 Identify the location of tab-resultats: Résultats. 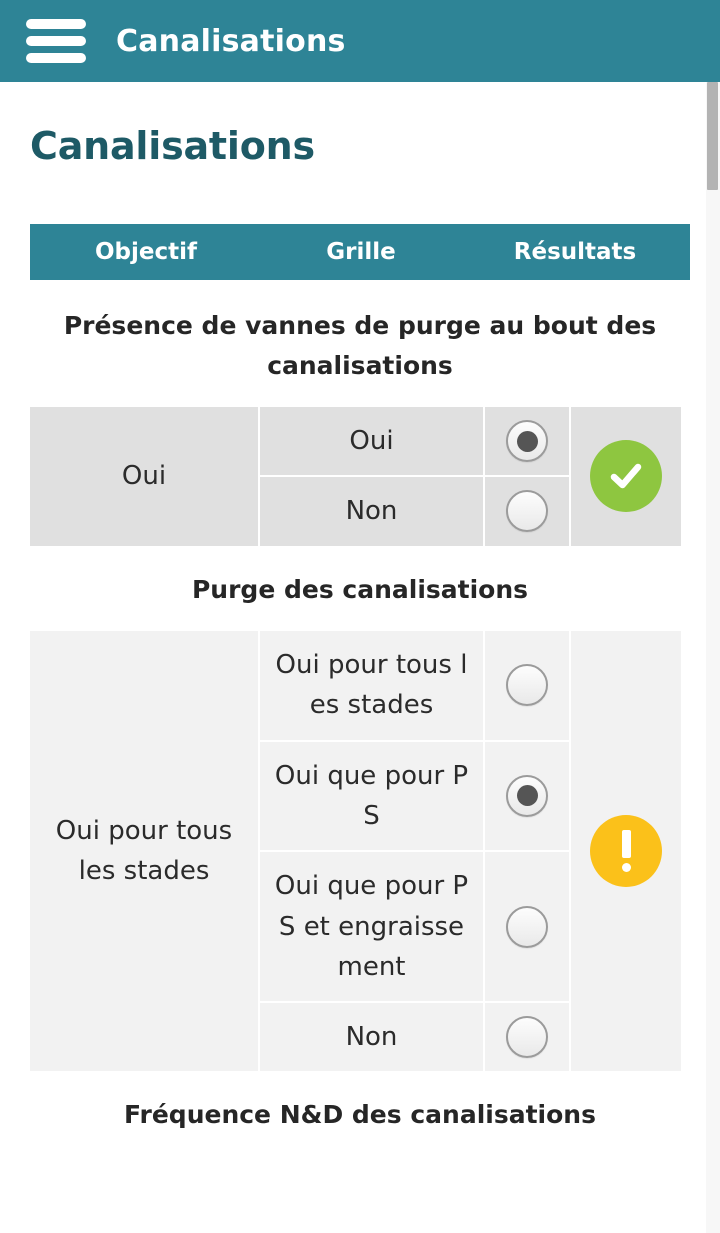
(575, 252).